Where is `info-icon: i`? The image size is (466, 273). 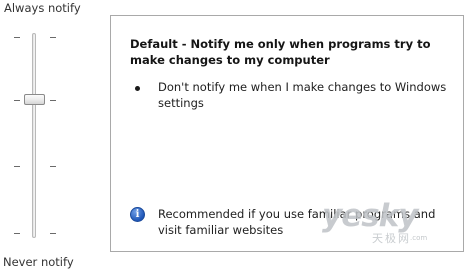 info-icon: i is located at coordinates (137, 214).